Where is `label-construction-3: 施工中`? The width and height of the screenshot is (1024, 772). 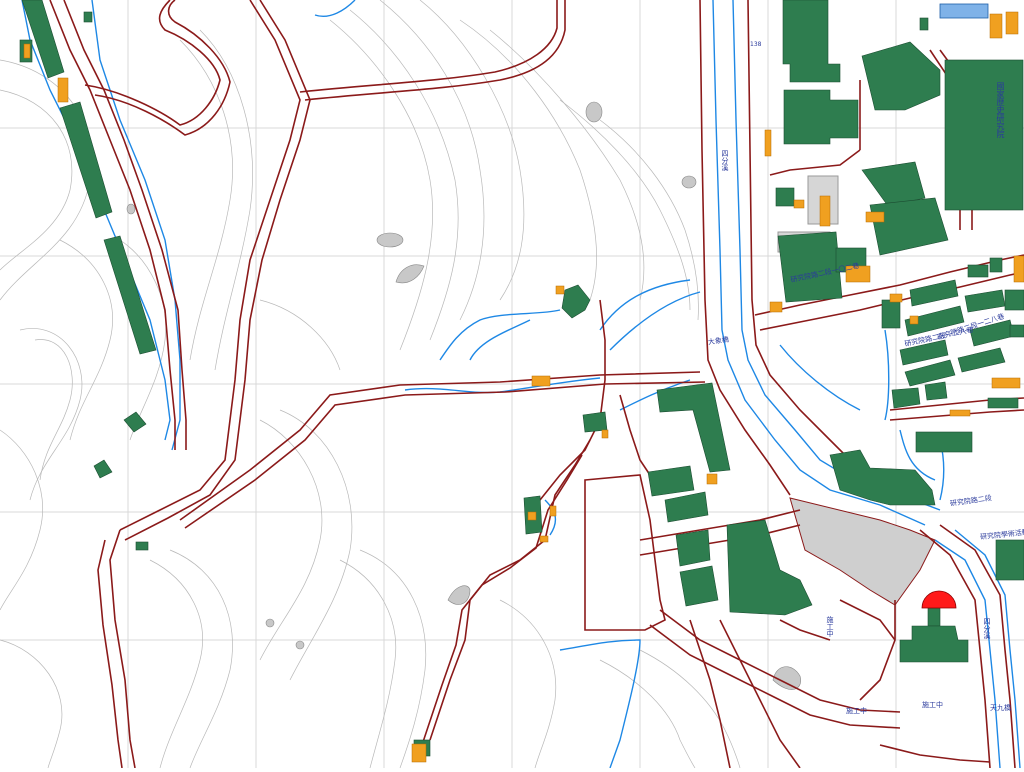 label-construction-3: 施工中 is located at coordinates (932, 705).